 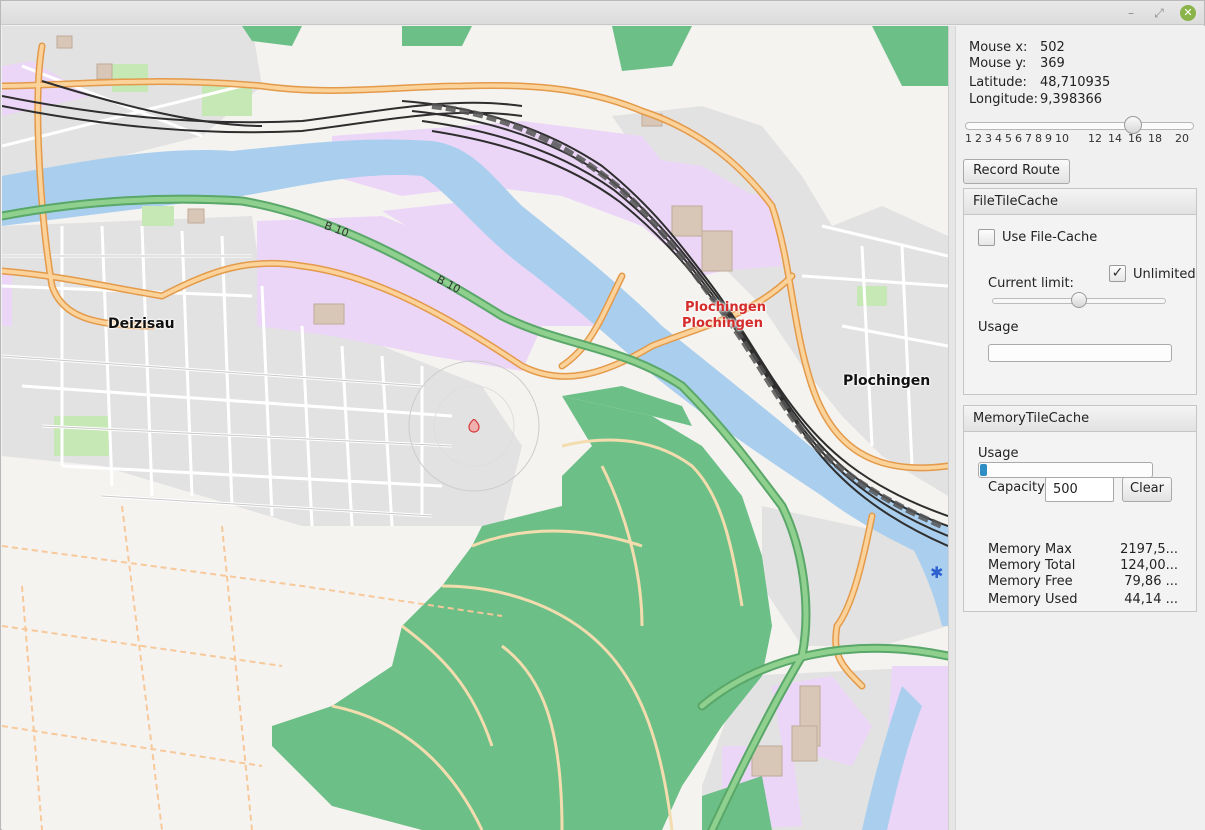 I want to click on latitude-label: Latitude:, so click(x=998, y=82).